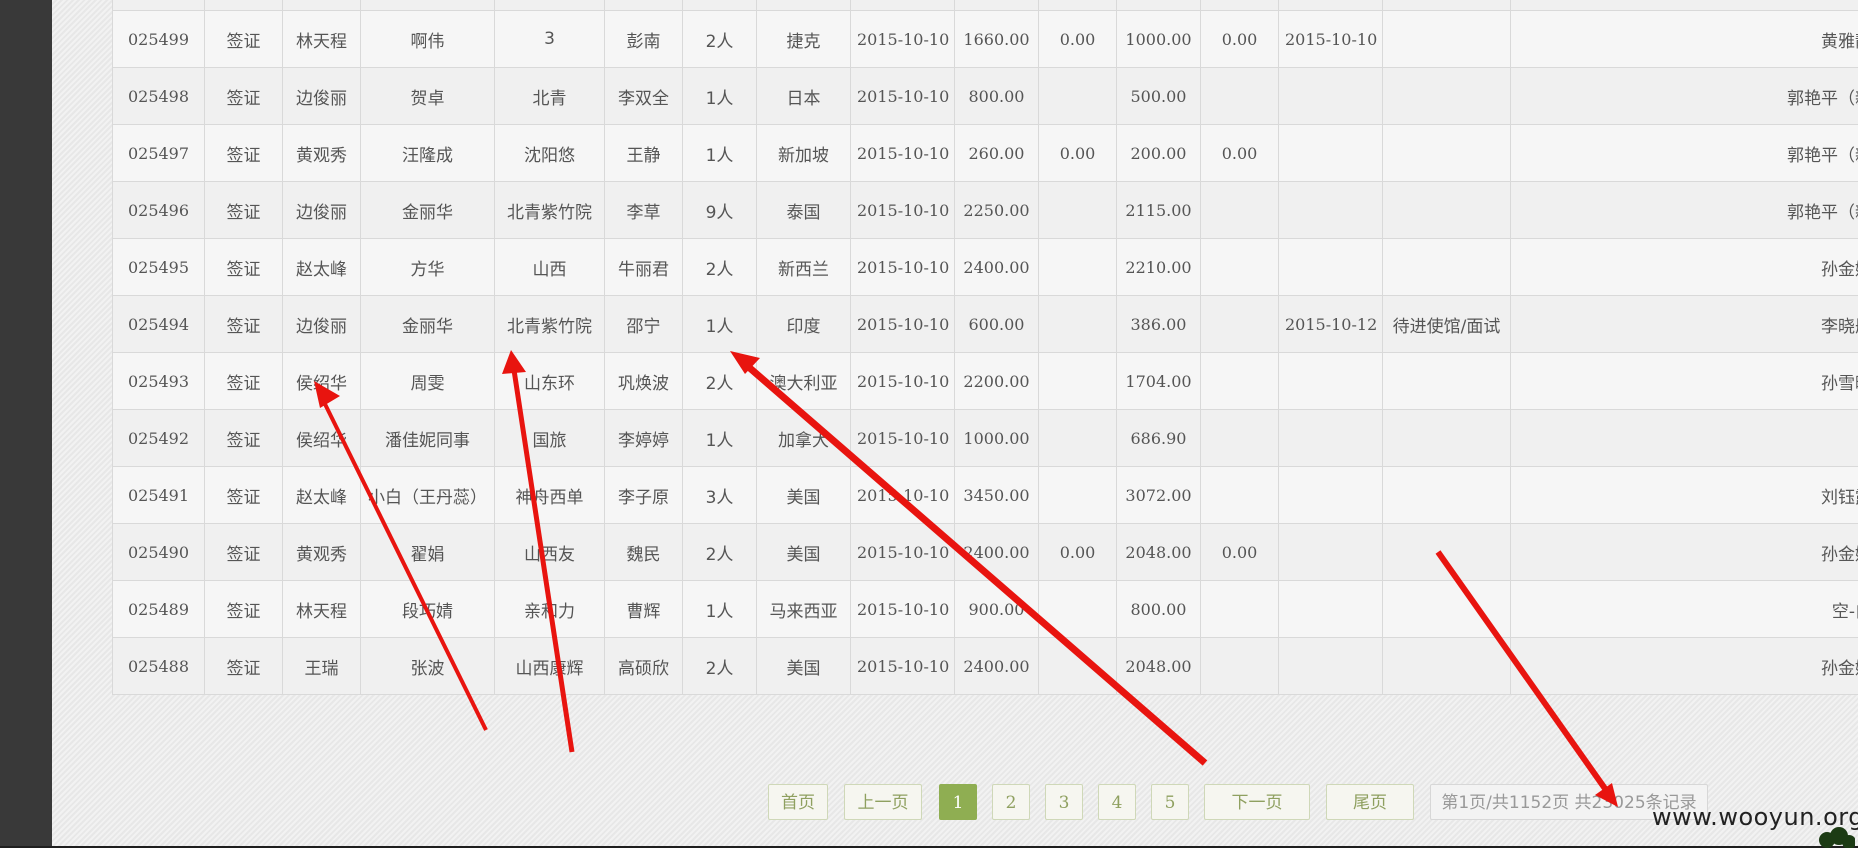 This screenshot has height=848, width=1858. I want to click on page-2-button: 2, so click(1011, 802).